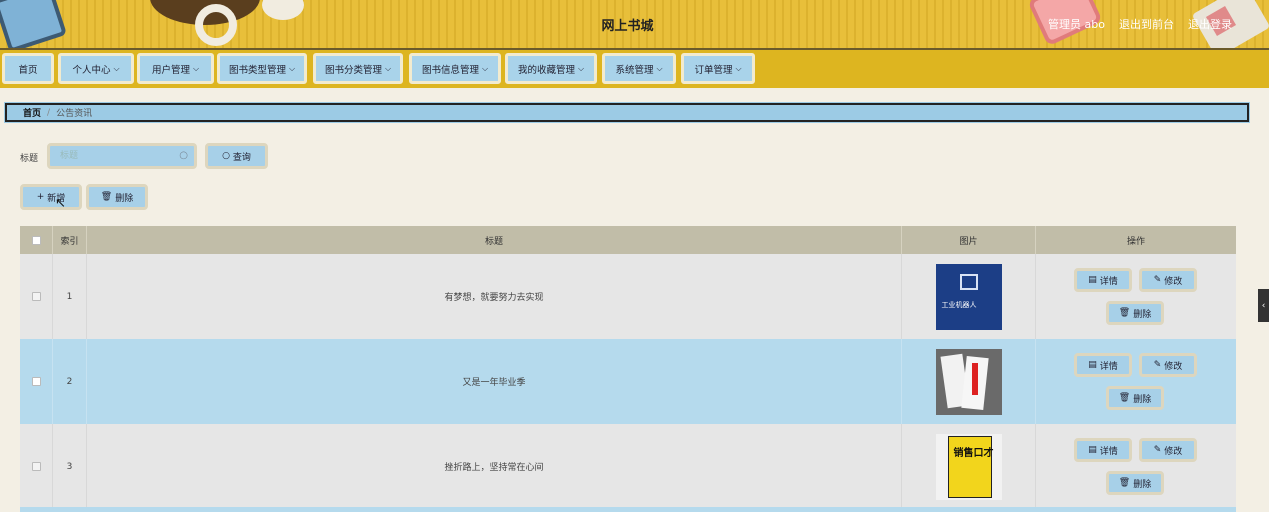 The image size is (1269, 512). What do you see at coordinates (51, 197) in the screenshot?
I see `add-button: + 新增` at bounding box center [51, 197].